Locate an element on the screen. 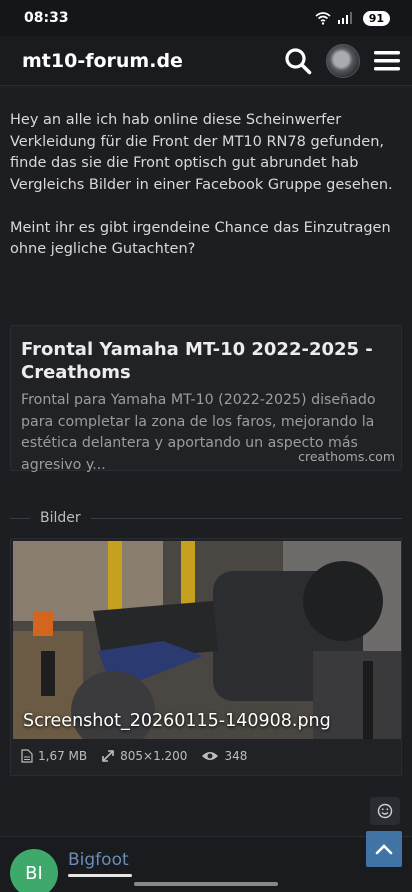 The image size is (412, 892). scroll-to-top-button is located at coordinates (384, 849).